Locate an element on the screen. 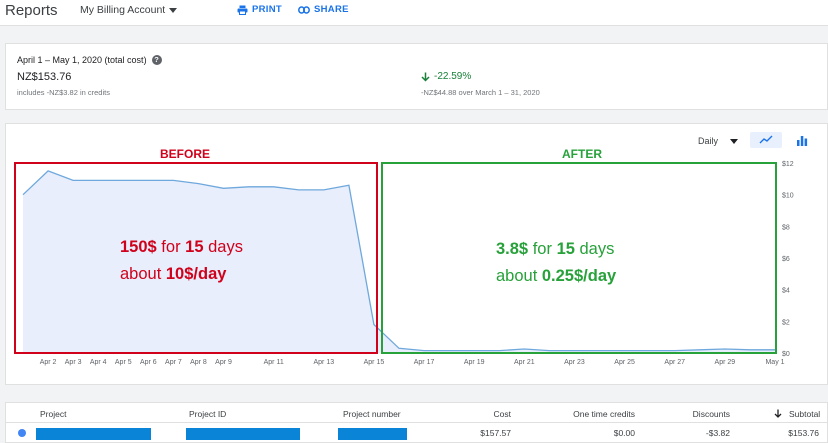  redacted-project-number is located at coordinates (372, 434).